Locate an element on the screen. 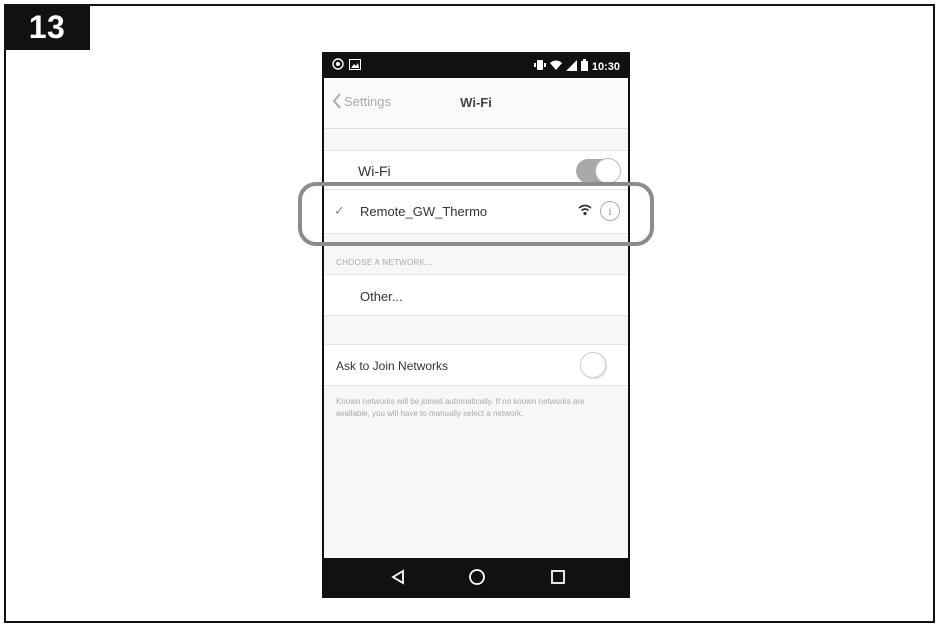  ask-to-join-label: Ask to Join Networks is located at coordinates (392, 366).